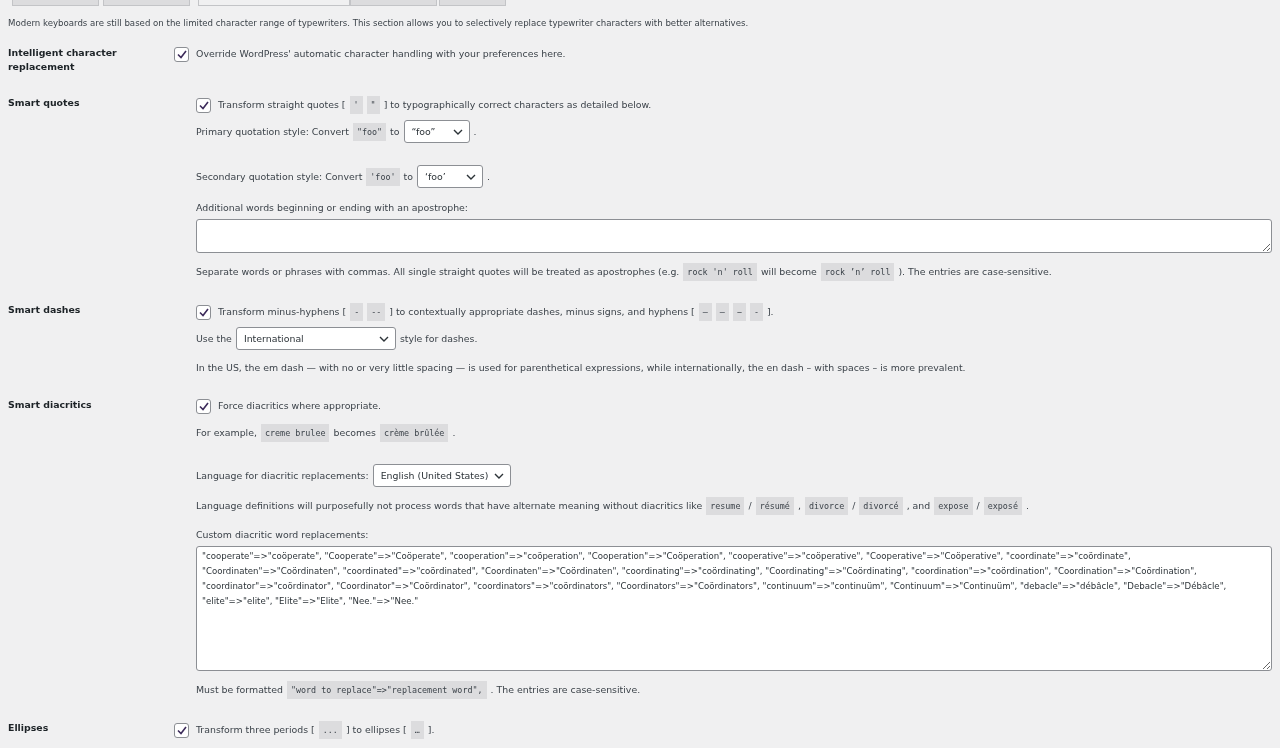 This screenshot has height=748, width=1280. Describe the element at coordinates (449, 176) in the screenshot. I see `dropdown-select: ‘foo’` at that location.